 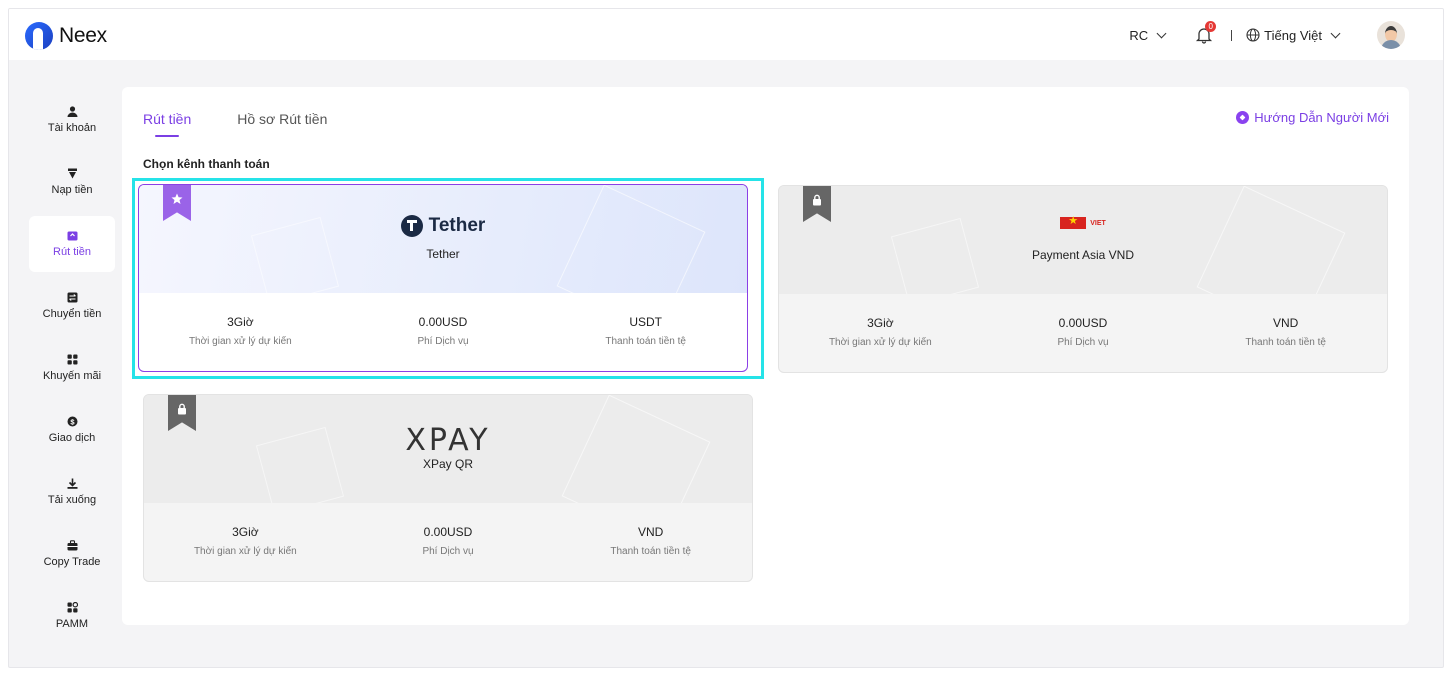 I want to click on channel-name: XPay QR, so click(x=447, y=464).